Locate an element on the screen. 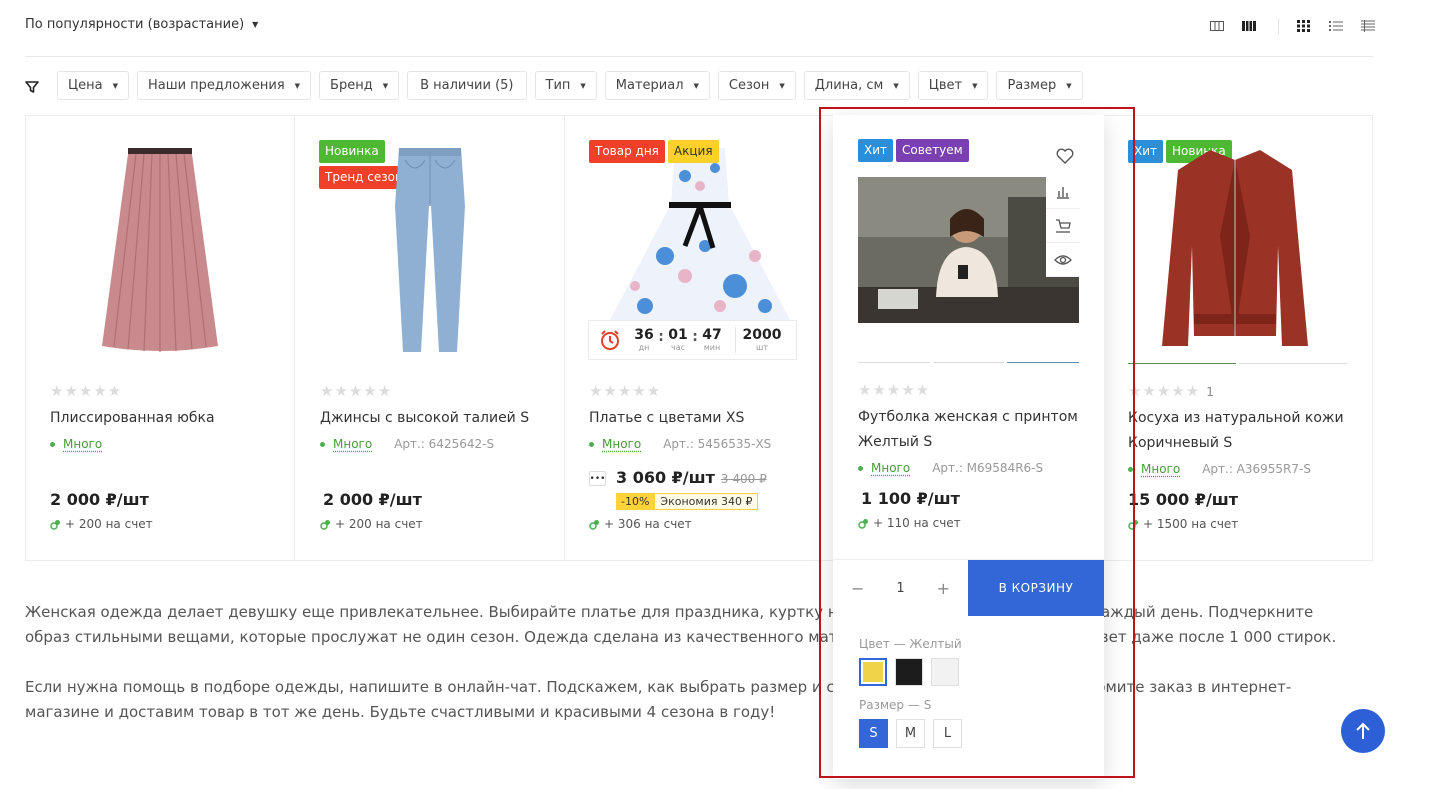 Image resolution: width=1441 pixels, height=789 pixels. view-wide-icon is located at coordinates (1249, 26).